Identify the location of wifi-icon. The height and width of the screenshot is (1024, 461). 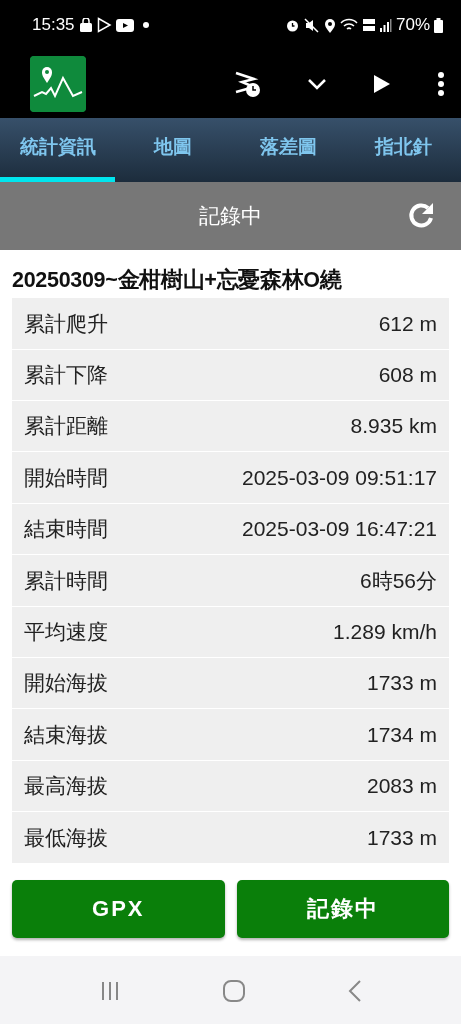
(348, 25).